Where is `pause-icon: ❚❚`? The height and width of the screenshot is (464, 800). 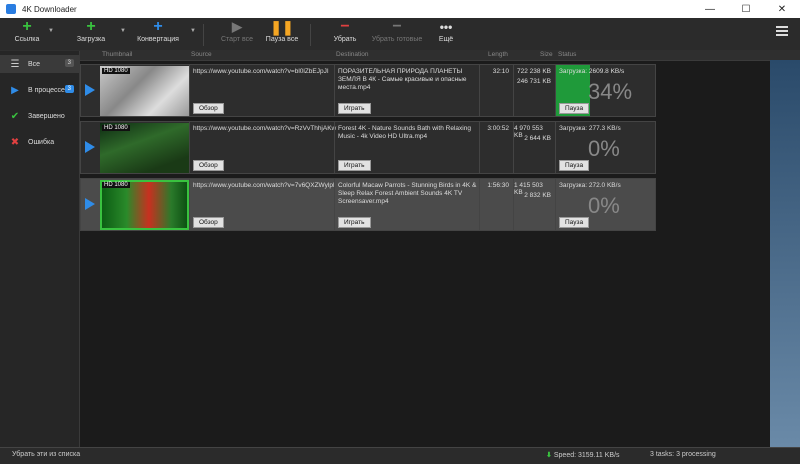
pause-icon: ❚❚ is located at coordinates (282, 27).